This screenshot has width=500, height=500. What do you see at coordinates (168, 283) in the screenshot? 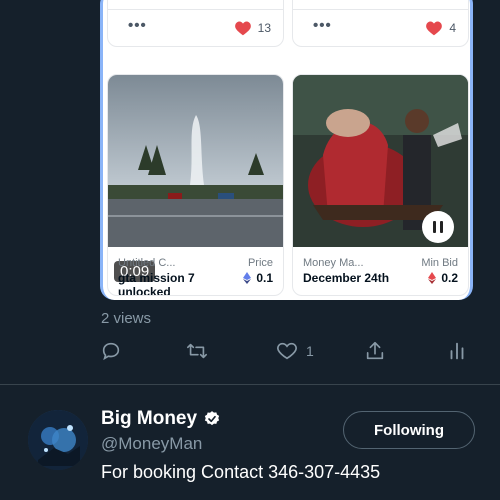
I see `nft-name: gta mission 7 unlocked` at bounding box center [168, 283].